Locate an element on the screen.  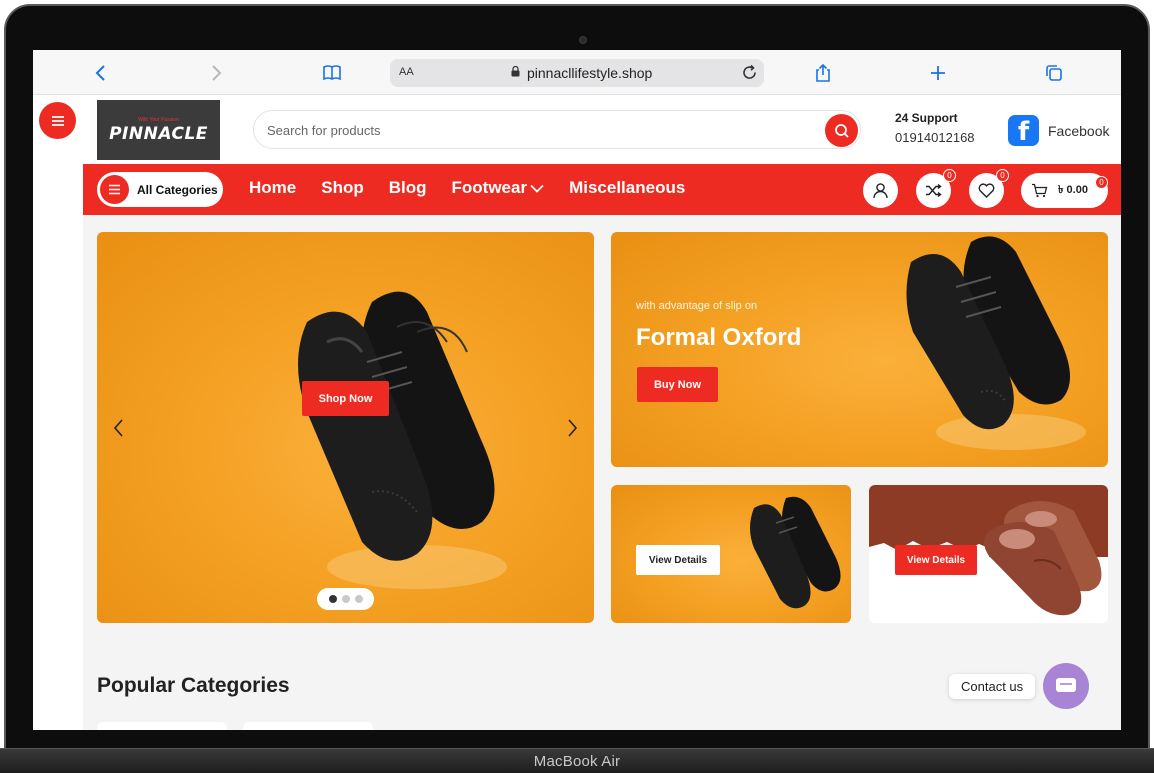
site-logo: With Your Passion PINNACLE is located at coordinates (158, 130).